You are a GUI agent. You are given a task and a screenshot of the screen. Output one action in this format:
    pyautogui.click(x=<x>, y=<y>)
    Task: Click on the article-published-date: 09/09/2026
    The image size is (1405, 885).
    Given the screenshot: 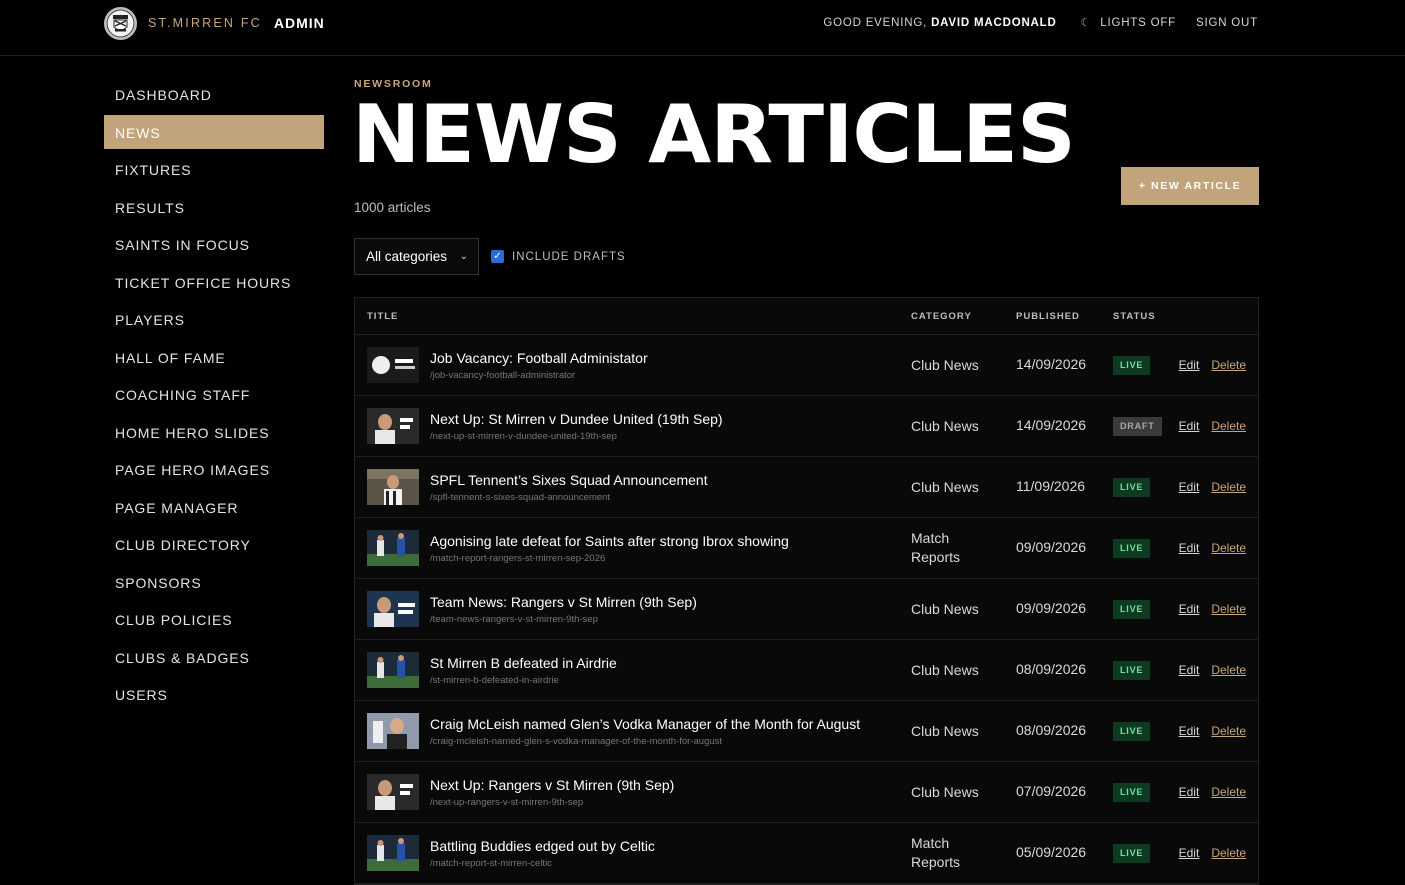 What is the action you would take?
    pyautogui.click(x=1051, y=608)
    